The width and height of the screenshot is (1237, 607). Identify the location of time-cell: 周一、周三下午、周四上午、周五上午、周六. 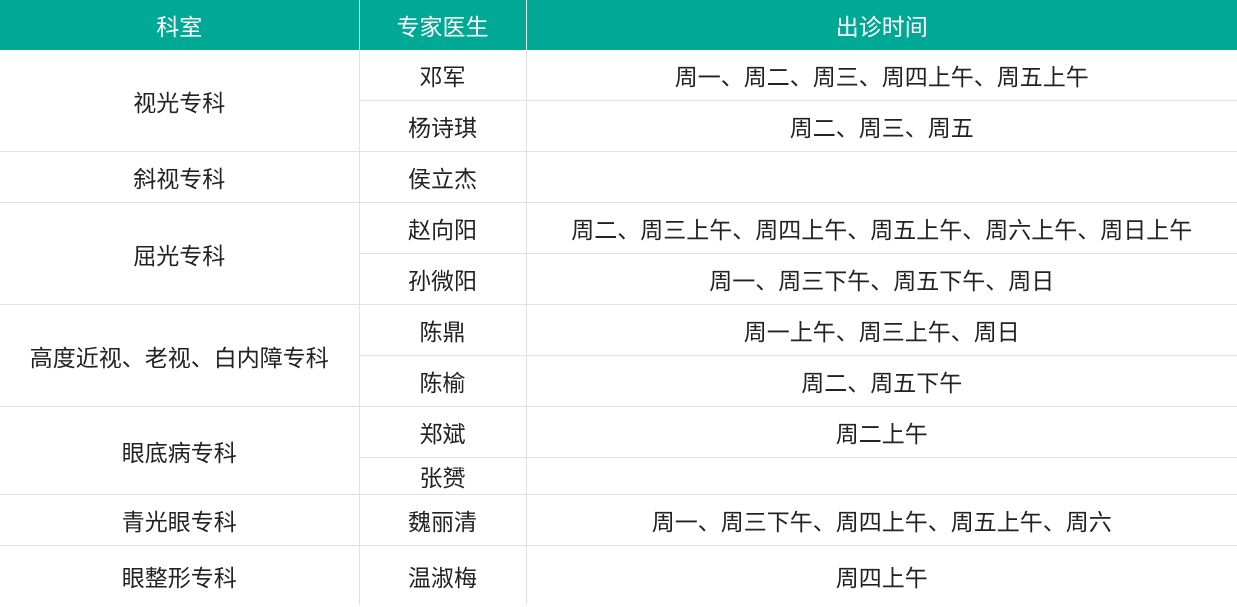
(881, 520).